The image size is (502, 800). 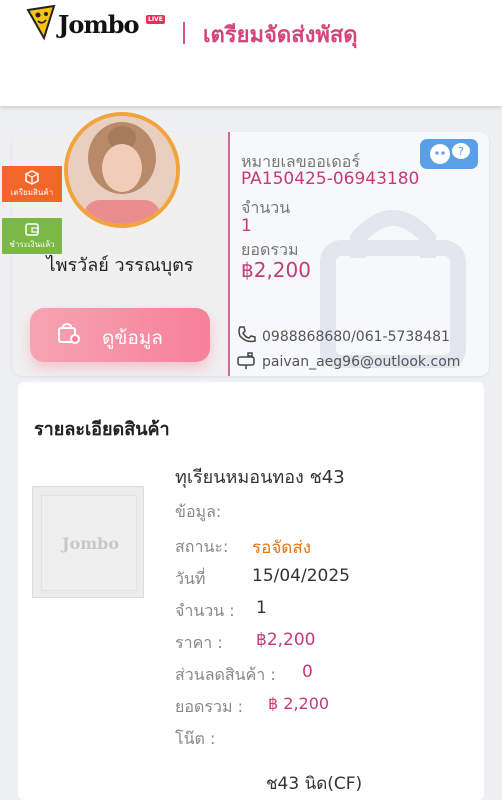 What do you see at coordinates (195, 738) in the screenshot?
I see `note-label: โน๊ต :` at bounding box center [195, 738].